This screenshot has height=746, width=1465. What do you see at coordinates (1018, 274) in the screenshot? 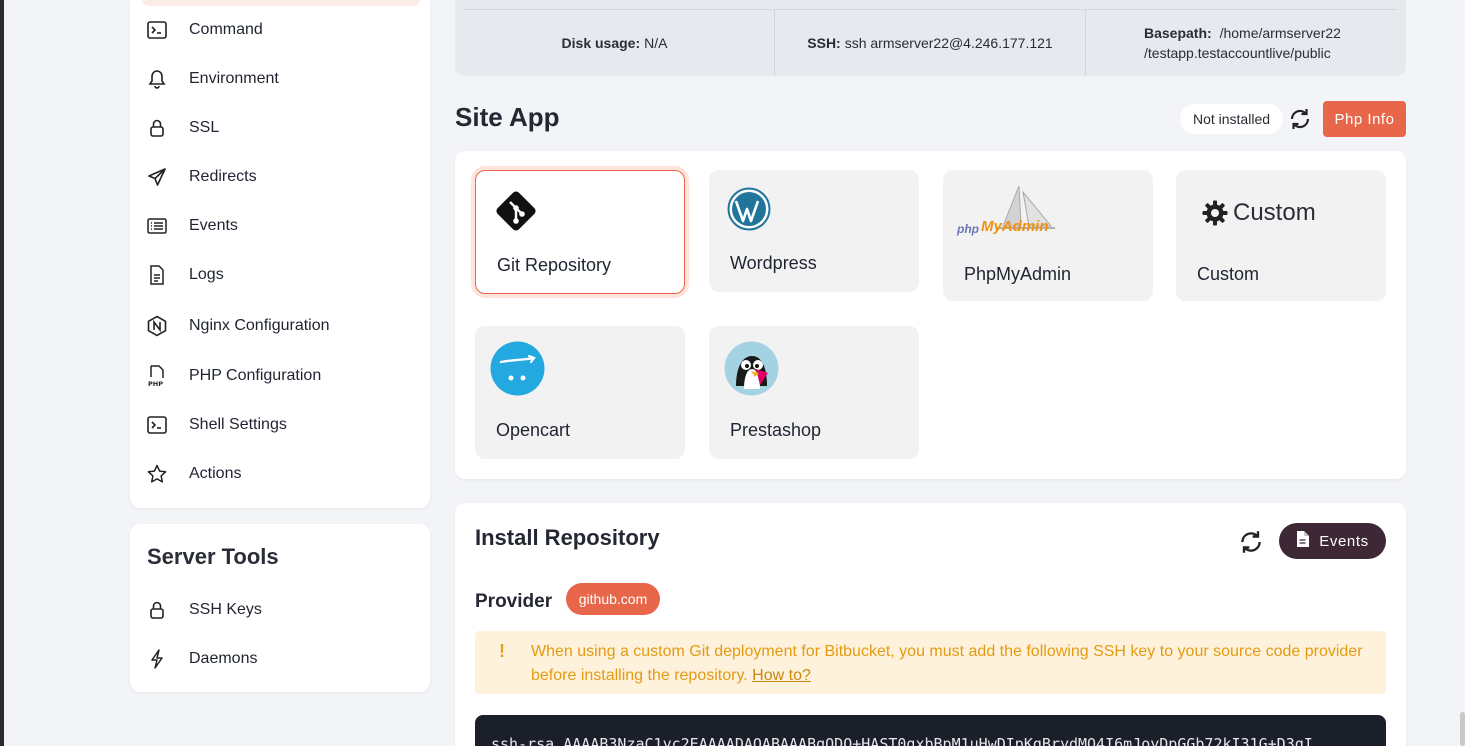
I see `app-option-name: PhpMyAdmin` at bounding box center [1018, 274].